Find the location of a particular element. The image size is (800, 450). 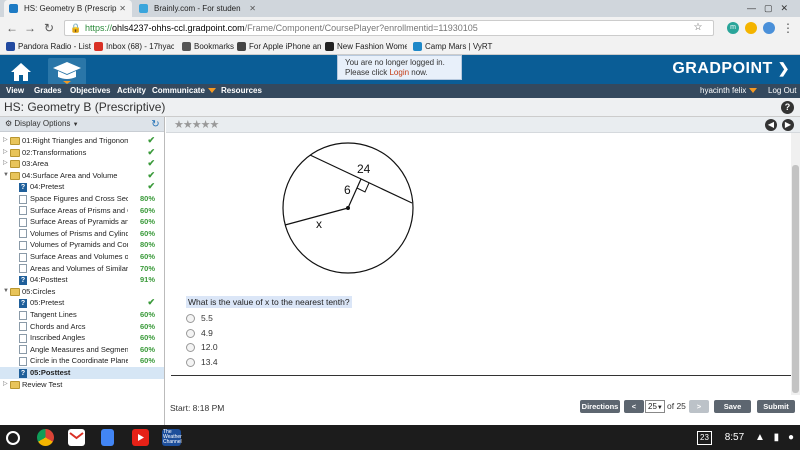

forward-icon: → is located at coordinates (30, 28).